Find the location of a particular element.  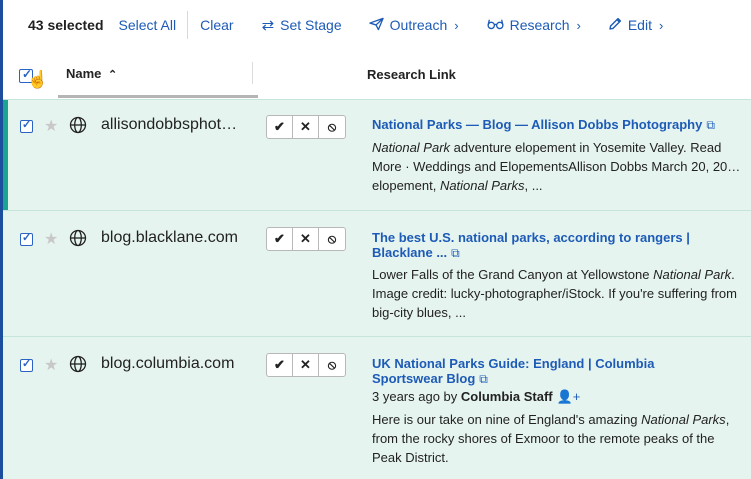

outreach-menu-button: Outreach › is located at coordinates (413, 25).